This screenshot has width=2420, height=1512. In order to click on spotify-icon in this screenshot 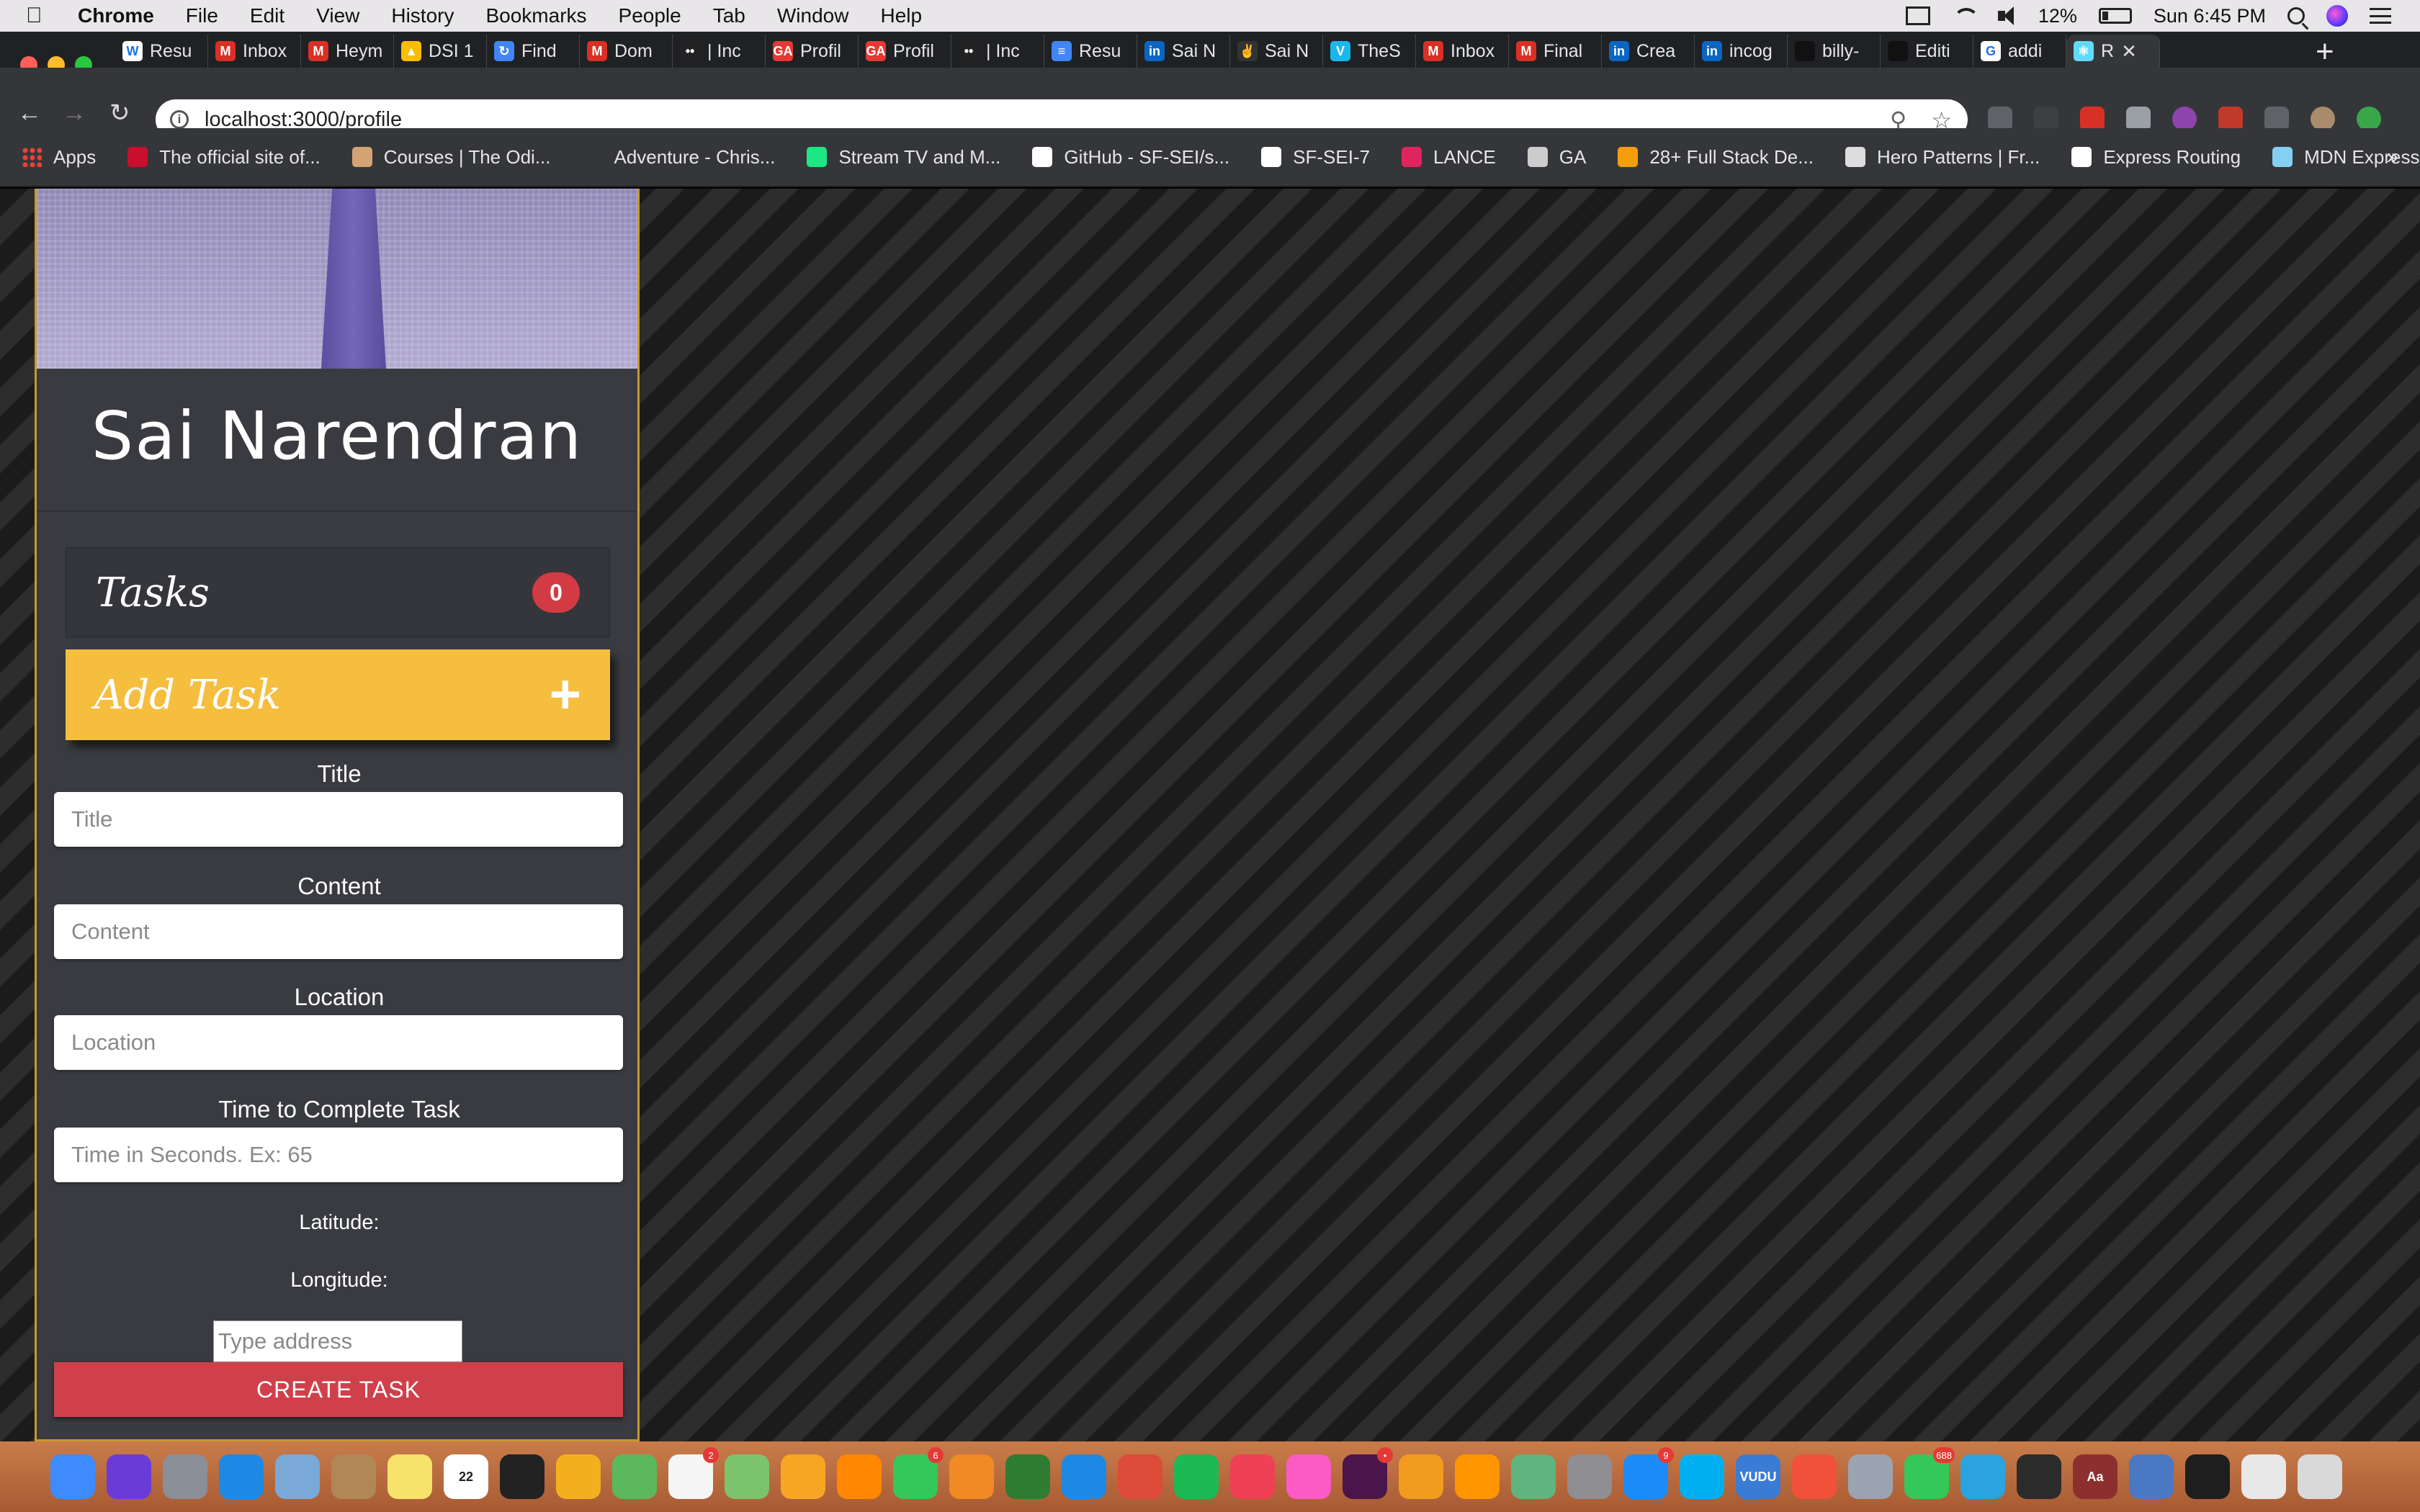, I will do `click(1196, 1476)`.